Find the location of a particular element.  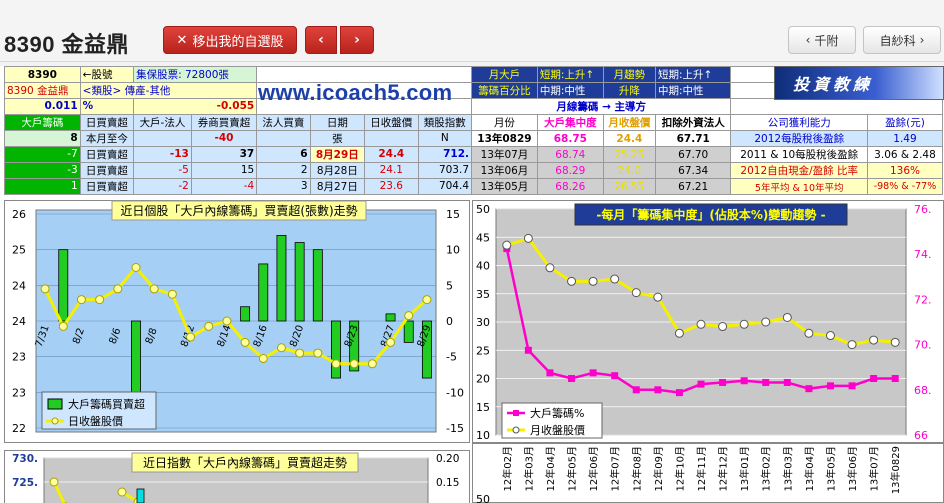

x-tick-label: 12年03月 is located at coordinates (528, 468).